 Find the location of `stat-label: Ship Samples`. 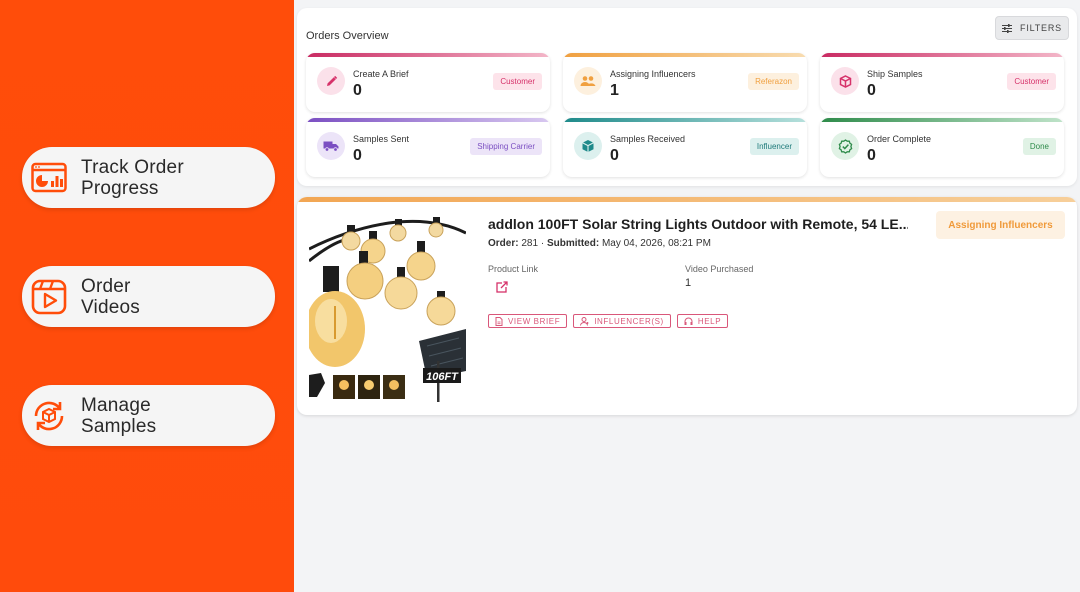

stat-label: Ship Samples is located at coordinates (895, 74).